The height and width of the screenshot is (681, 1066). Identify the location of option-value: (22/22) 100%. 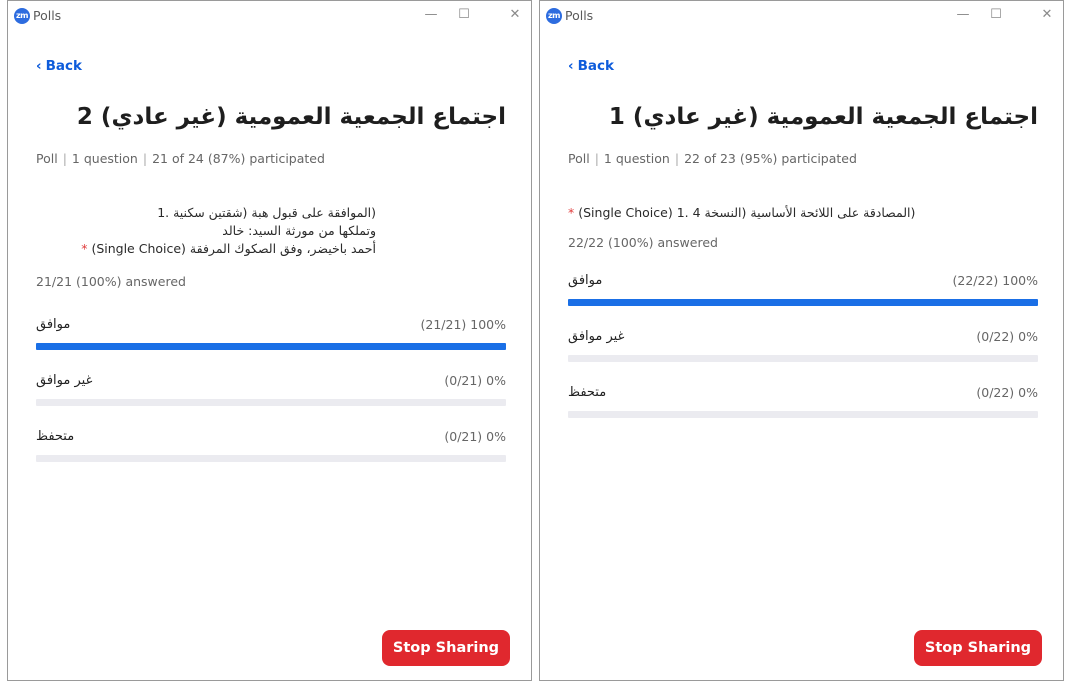
(995, 280).